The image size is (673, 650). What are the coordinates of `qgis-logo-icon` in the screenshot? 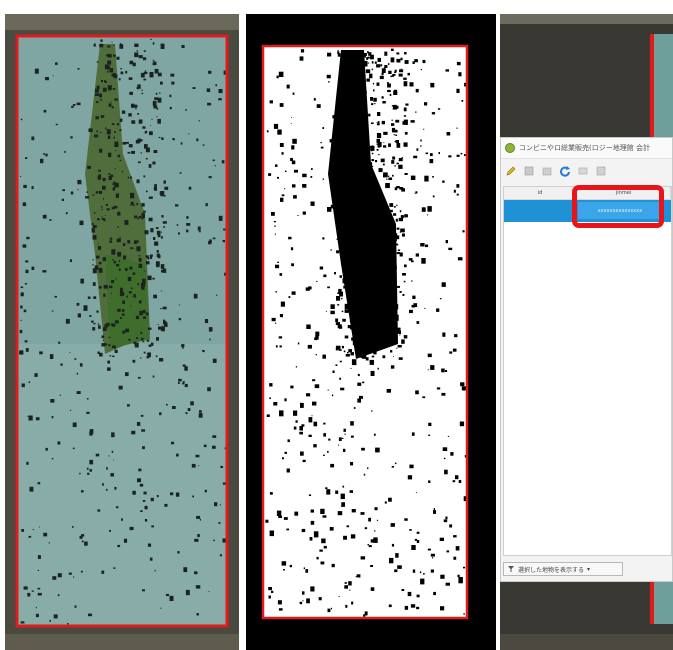 It's located at (510, 148).